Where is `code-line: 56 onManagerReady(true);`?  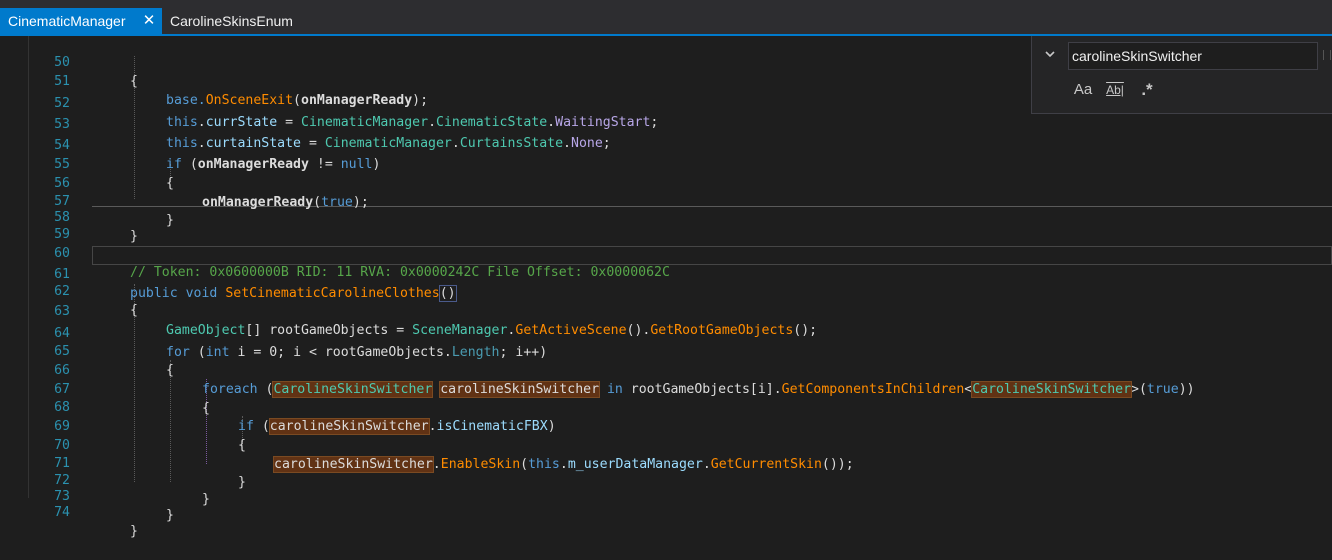 code-line: 56 onManagerReady(true); is located at coordinates (666, 182).